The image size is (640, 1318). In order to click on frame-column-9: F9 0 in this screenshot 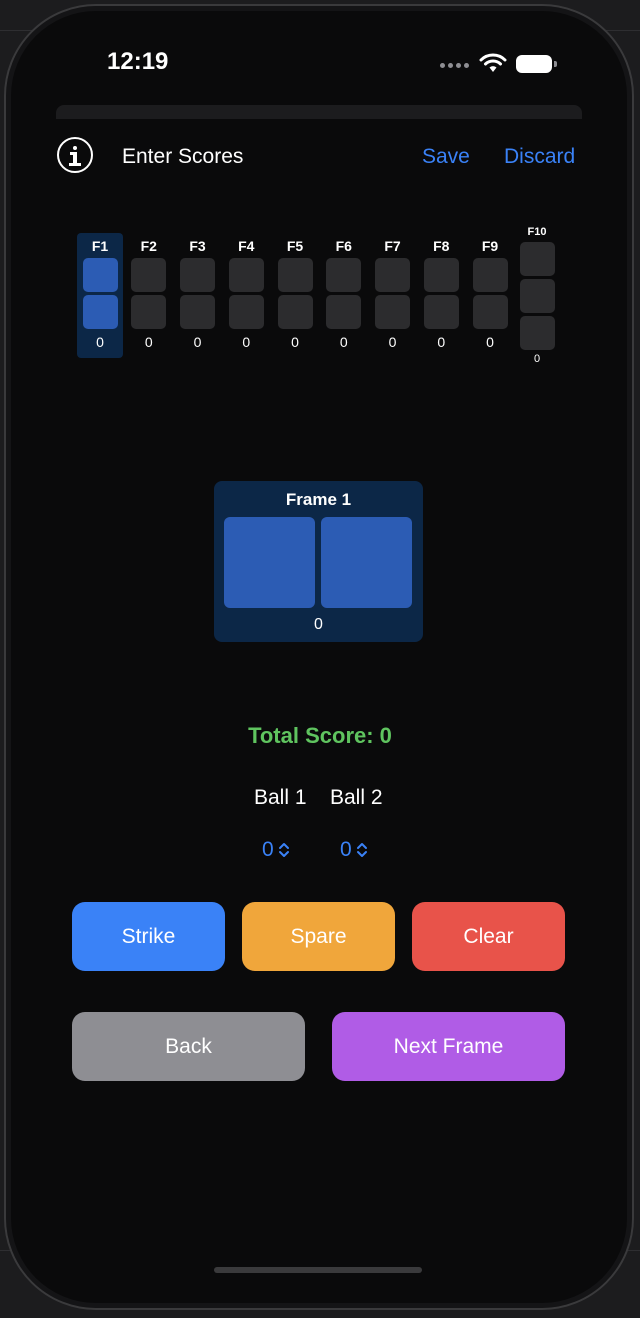, I will do `click(490, 293)`.